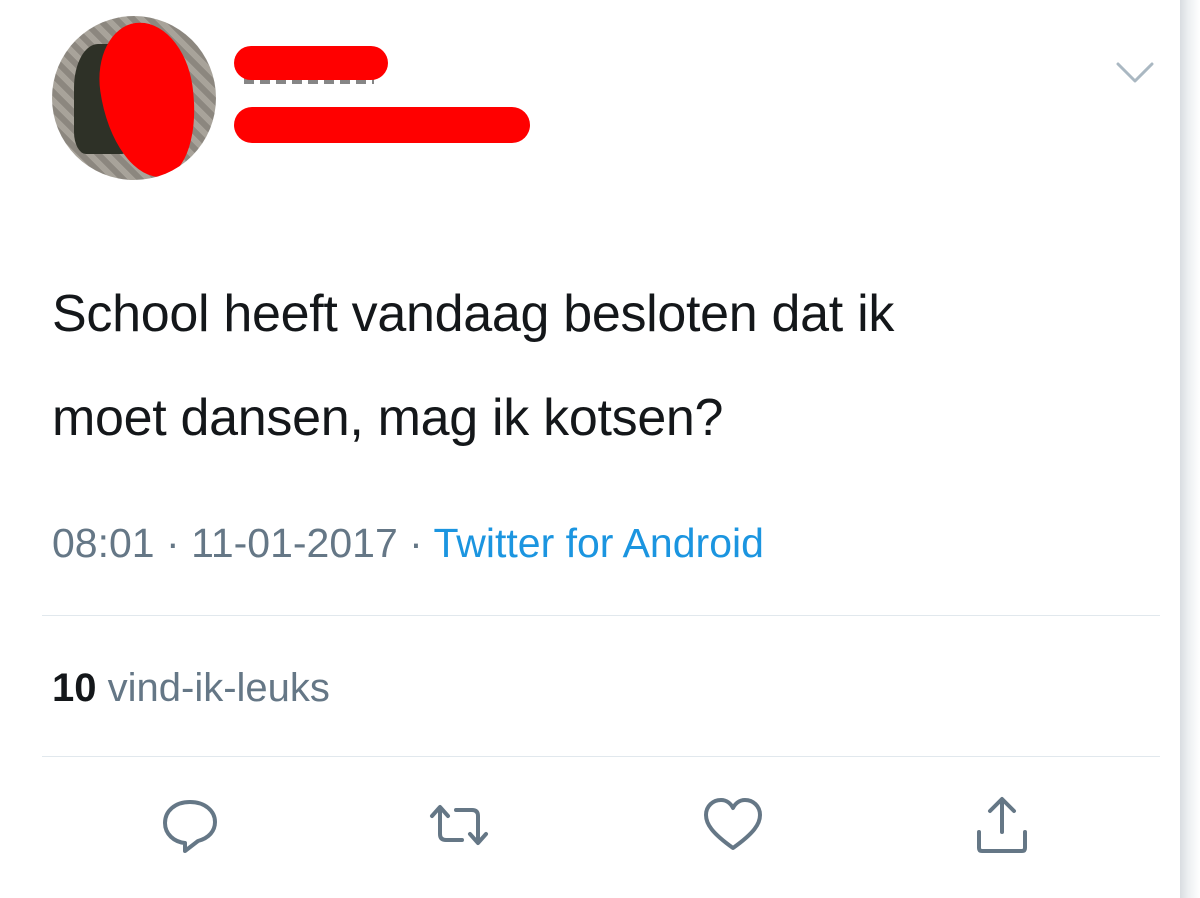  I want to click on screen-edge, so click(1190, 449).